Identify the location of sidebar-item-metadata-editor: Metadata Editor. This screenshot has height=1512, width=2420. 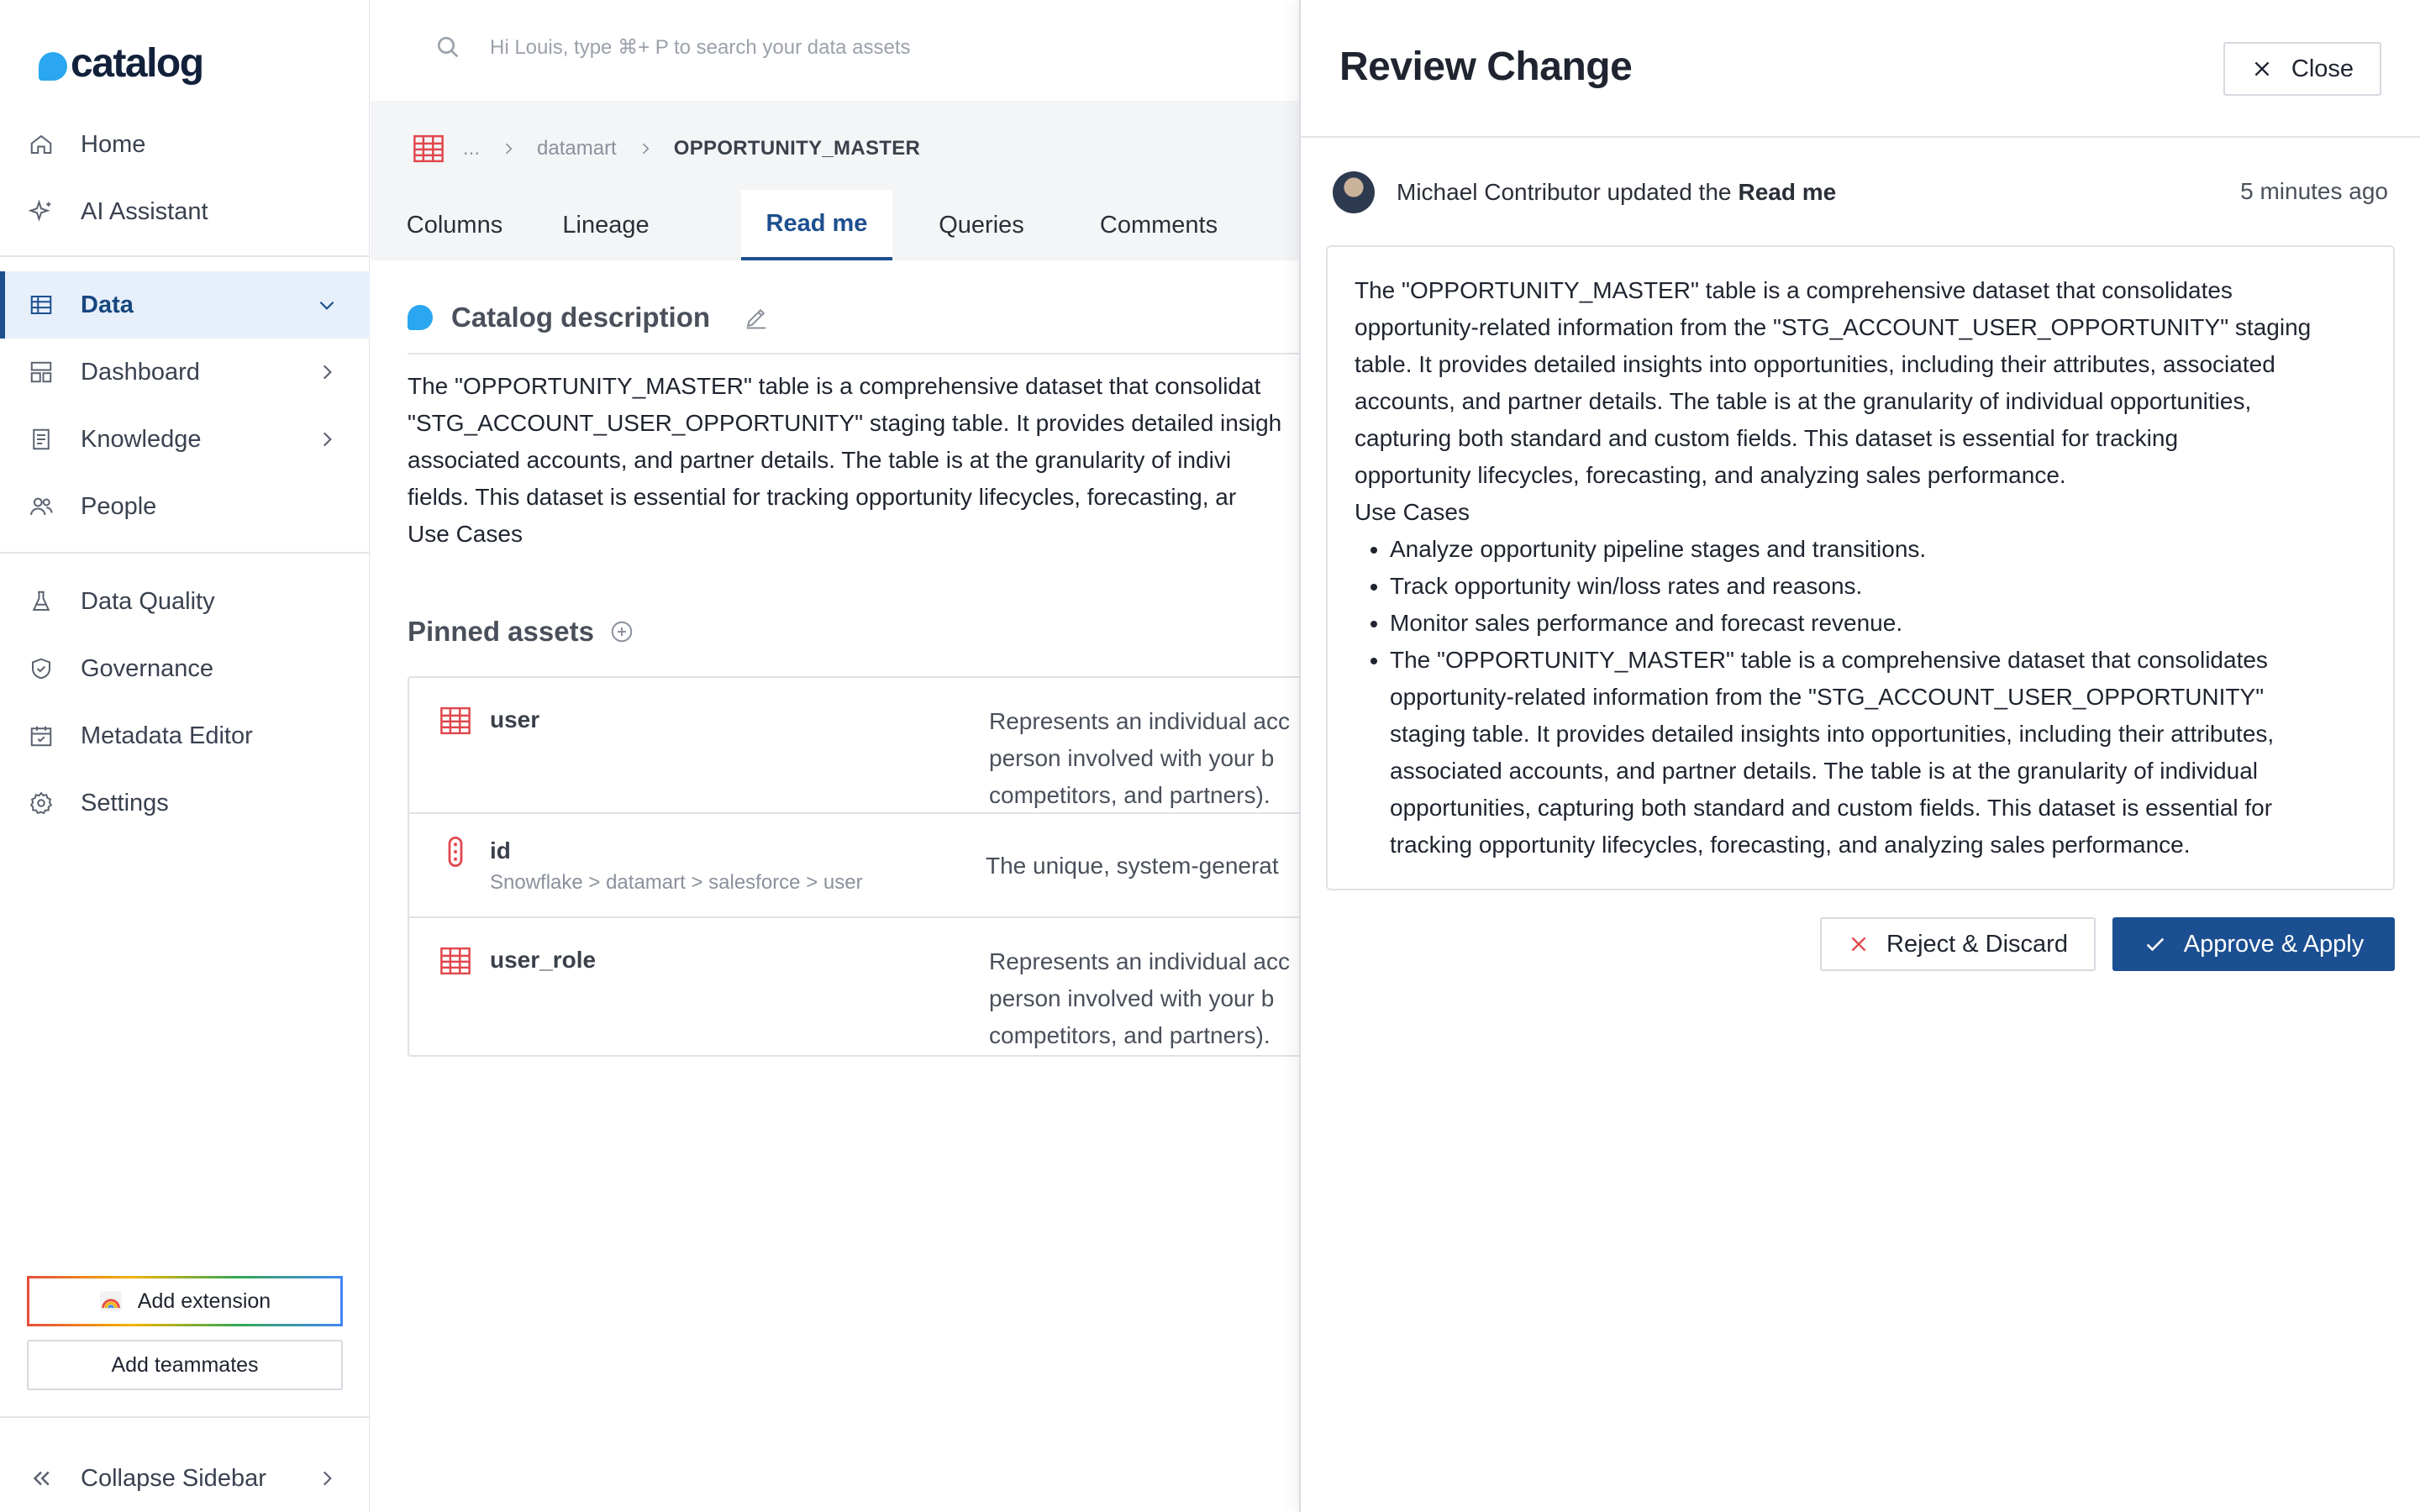
(185, 735).